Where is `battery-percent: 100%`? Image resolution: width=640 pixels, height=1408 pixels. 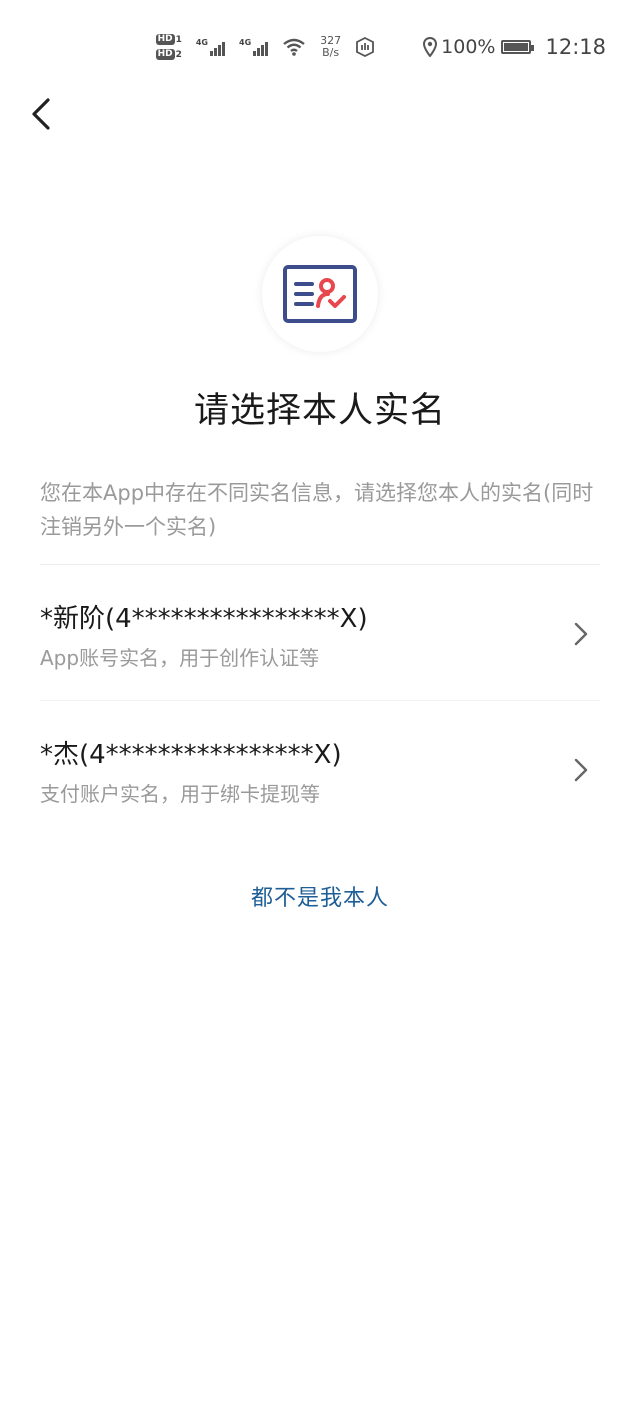 battery-percent: 100% is located at coordinates (468, 47).